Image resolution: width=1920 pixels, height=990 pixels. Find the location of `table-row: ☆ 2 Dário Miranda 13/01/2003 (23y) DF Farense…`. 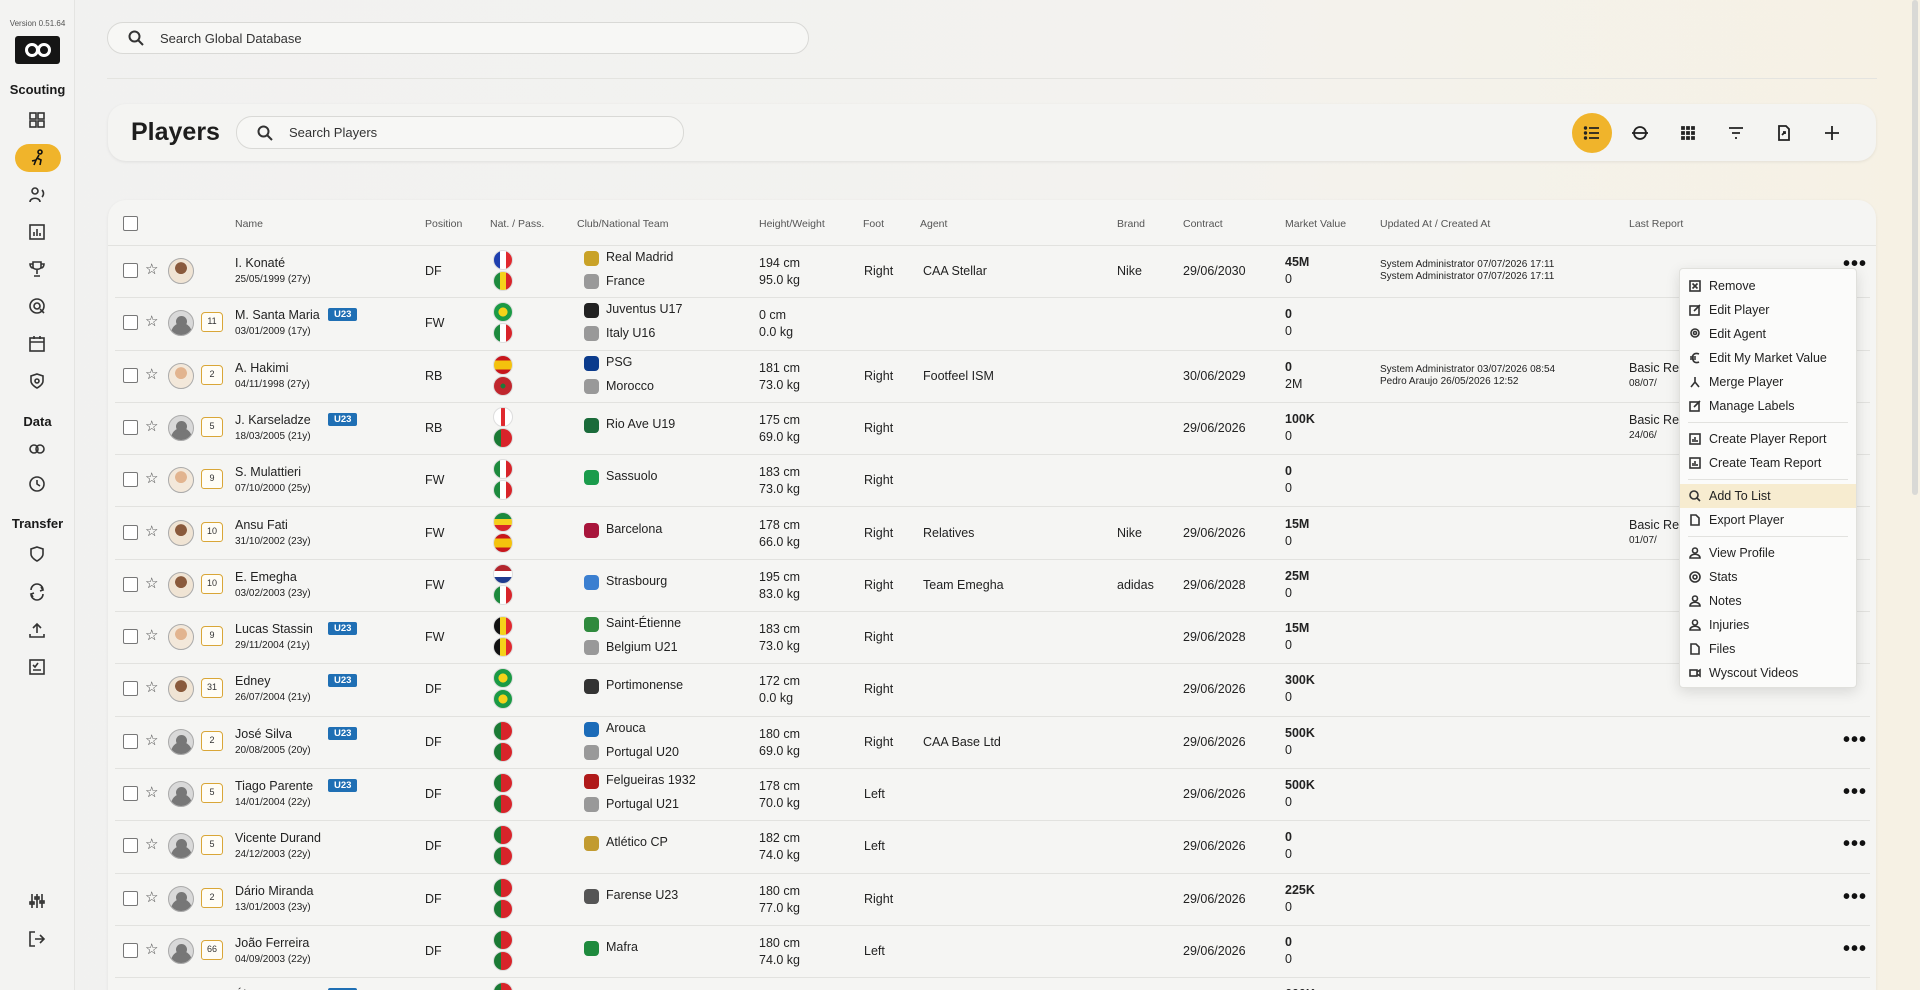

table-row: ☆ 2 Dário Miranda 13/01/2003 (23y) DF Farense… is located at coordinates (992, 900).